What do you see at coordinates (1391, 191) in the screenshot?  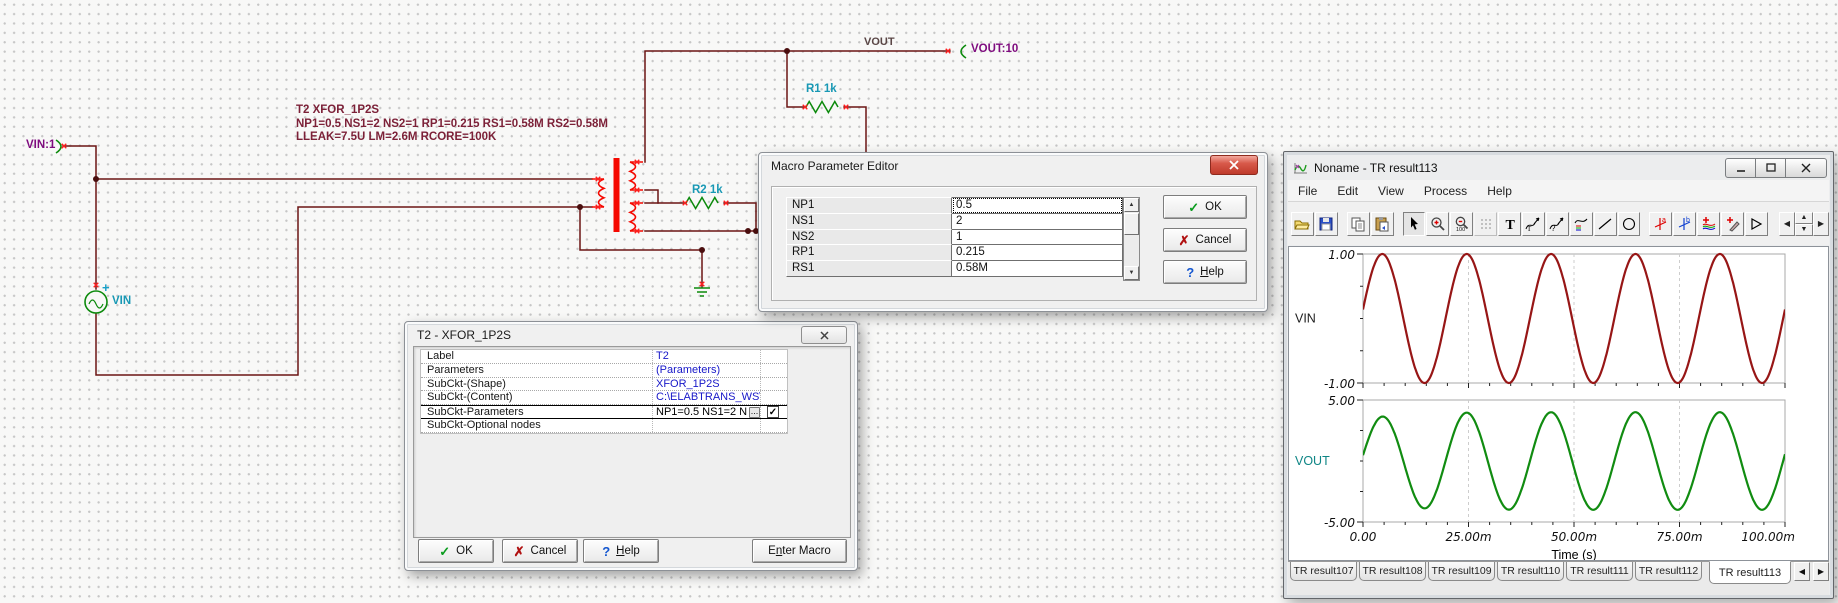 I see `menu-view: View` at bounding box center [1391, 191].